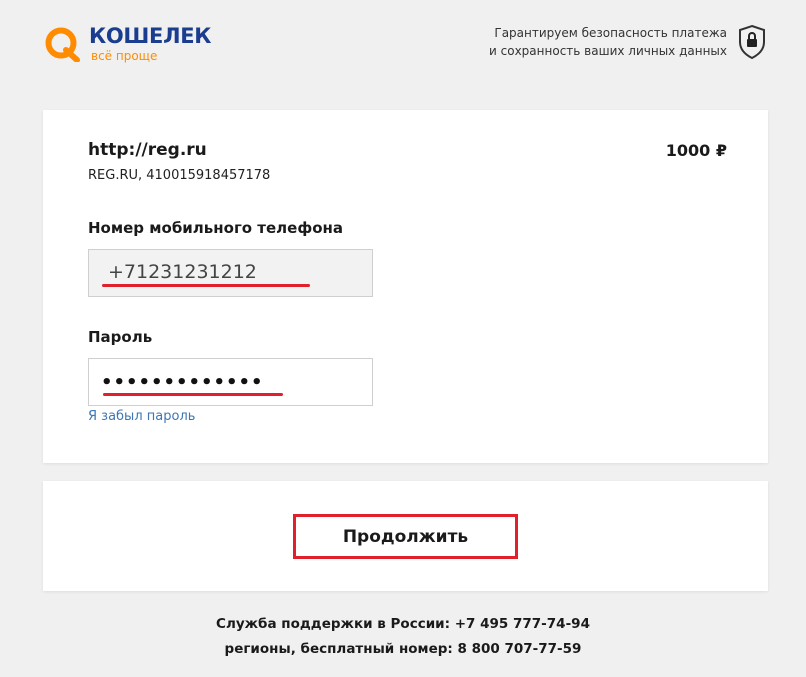 This screenshot has width=806, height=677. I want to click on continue-button: Продолжить, so click(405, 536).